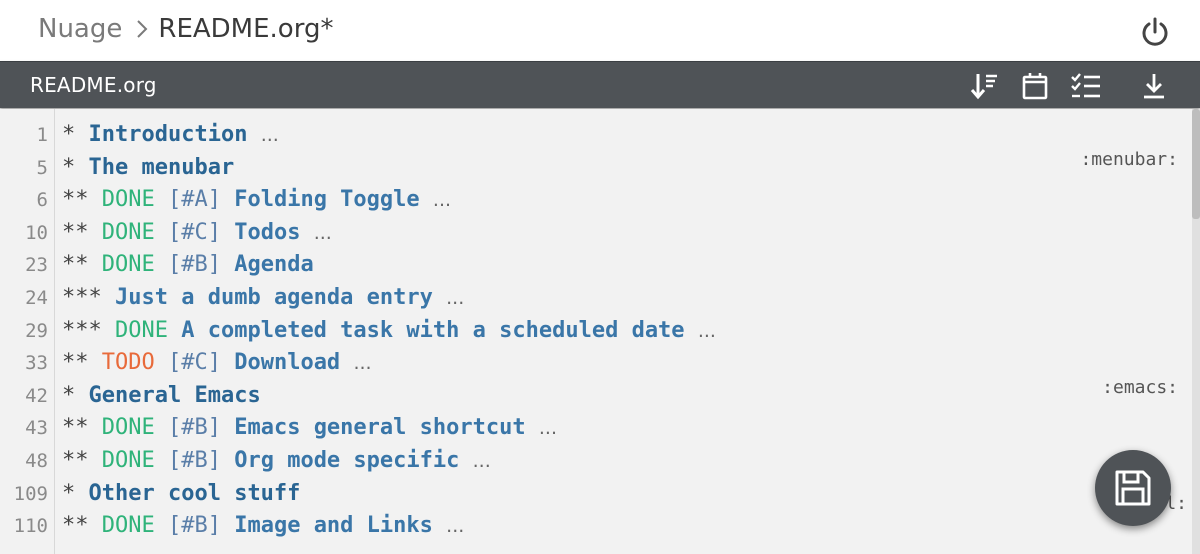 This screenshot has width=1200, height=554. Describe the element at coordinates (379, 427) in the screenshot. I see `heading-title: Emacs general shortcut` at that location.